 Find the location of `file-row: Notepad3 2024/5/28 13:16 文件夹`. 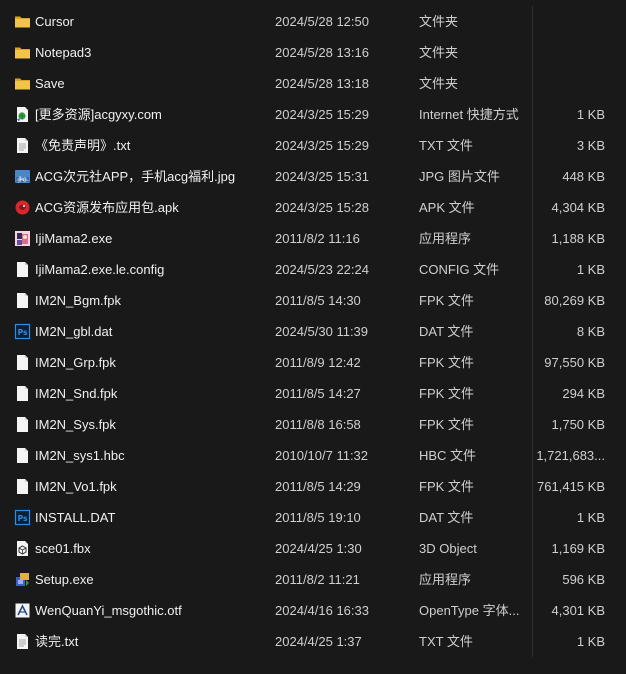

file-row: Notepad3 2024/5/28 13:16 文件夹 is located at coordinates (313, 52).